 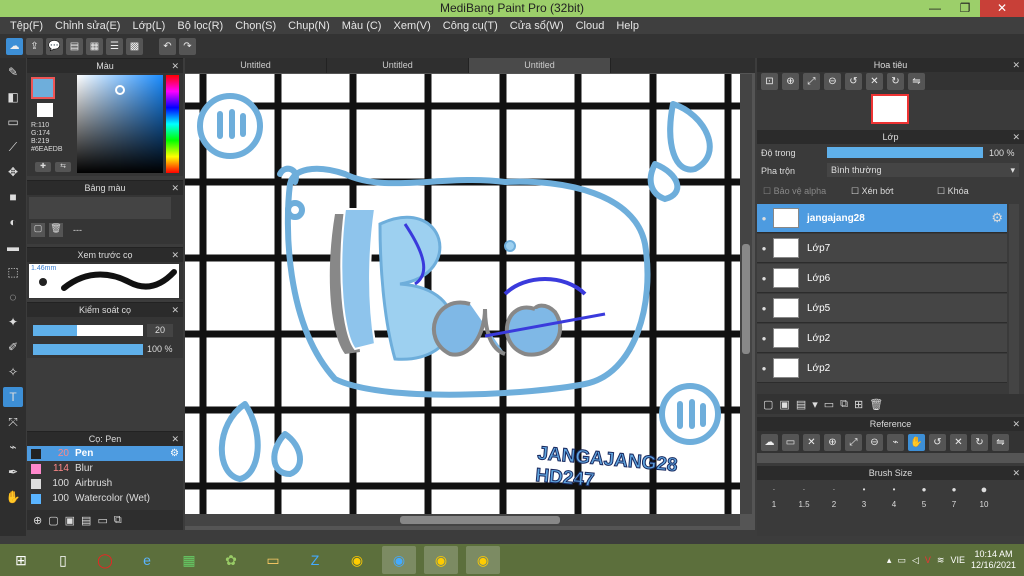 What do you see at coordinates (941, 560) in the screenshot?
I see `wifi-icon: ≋` at bounding box center [941, 560].